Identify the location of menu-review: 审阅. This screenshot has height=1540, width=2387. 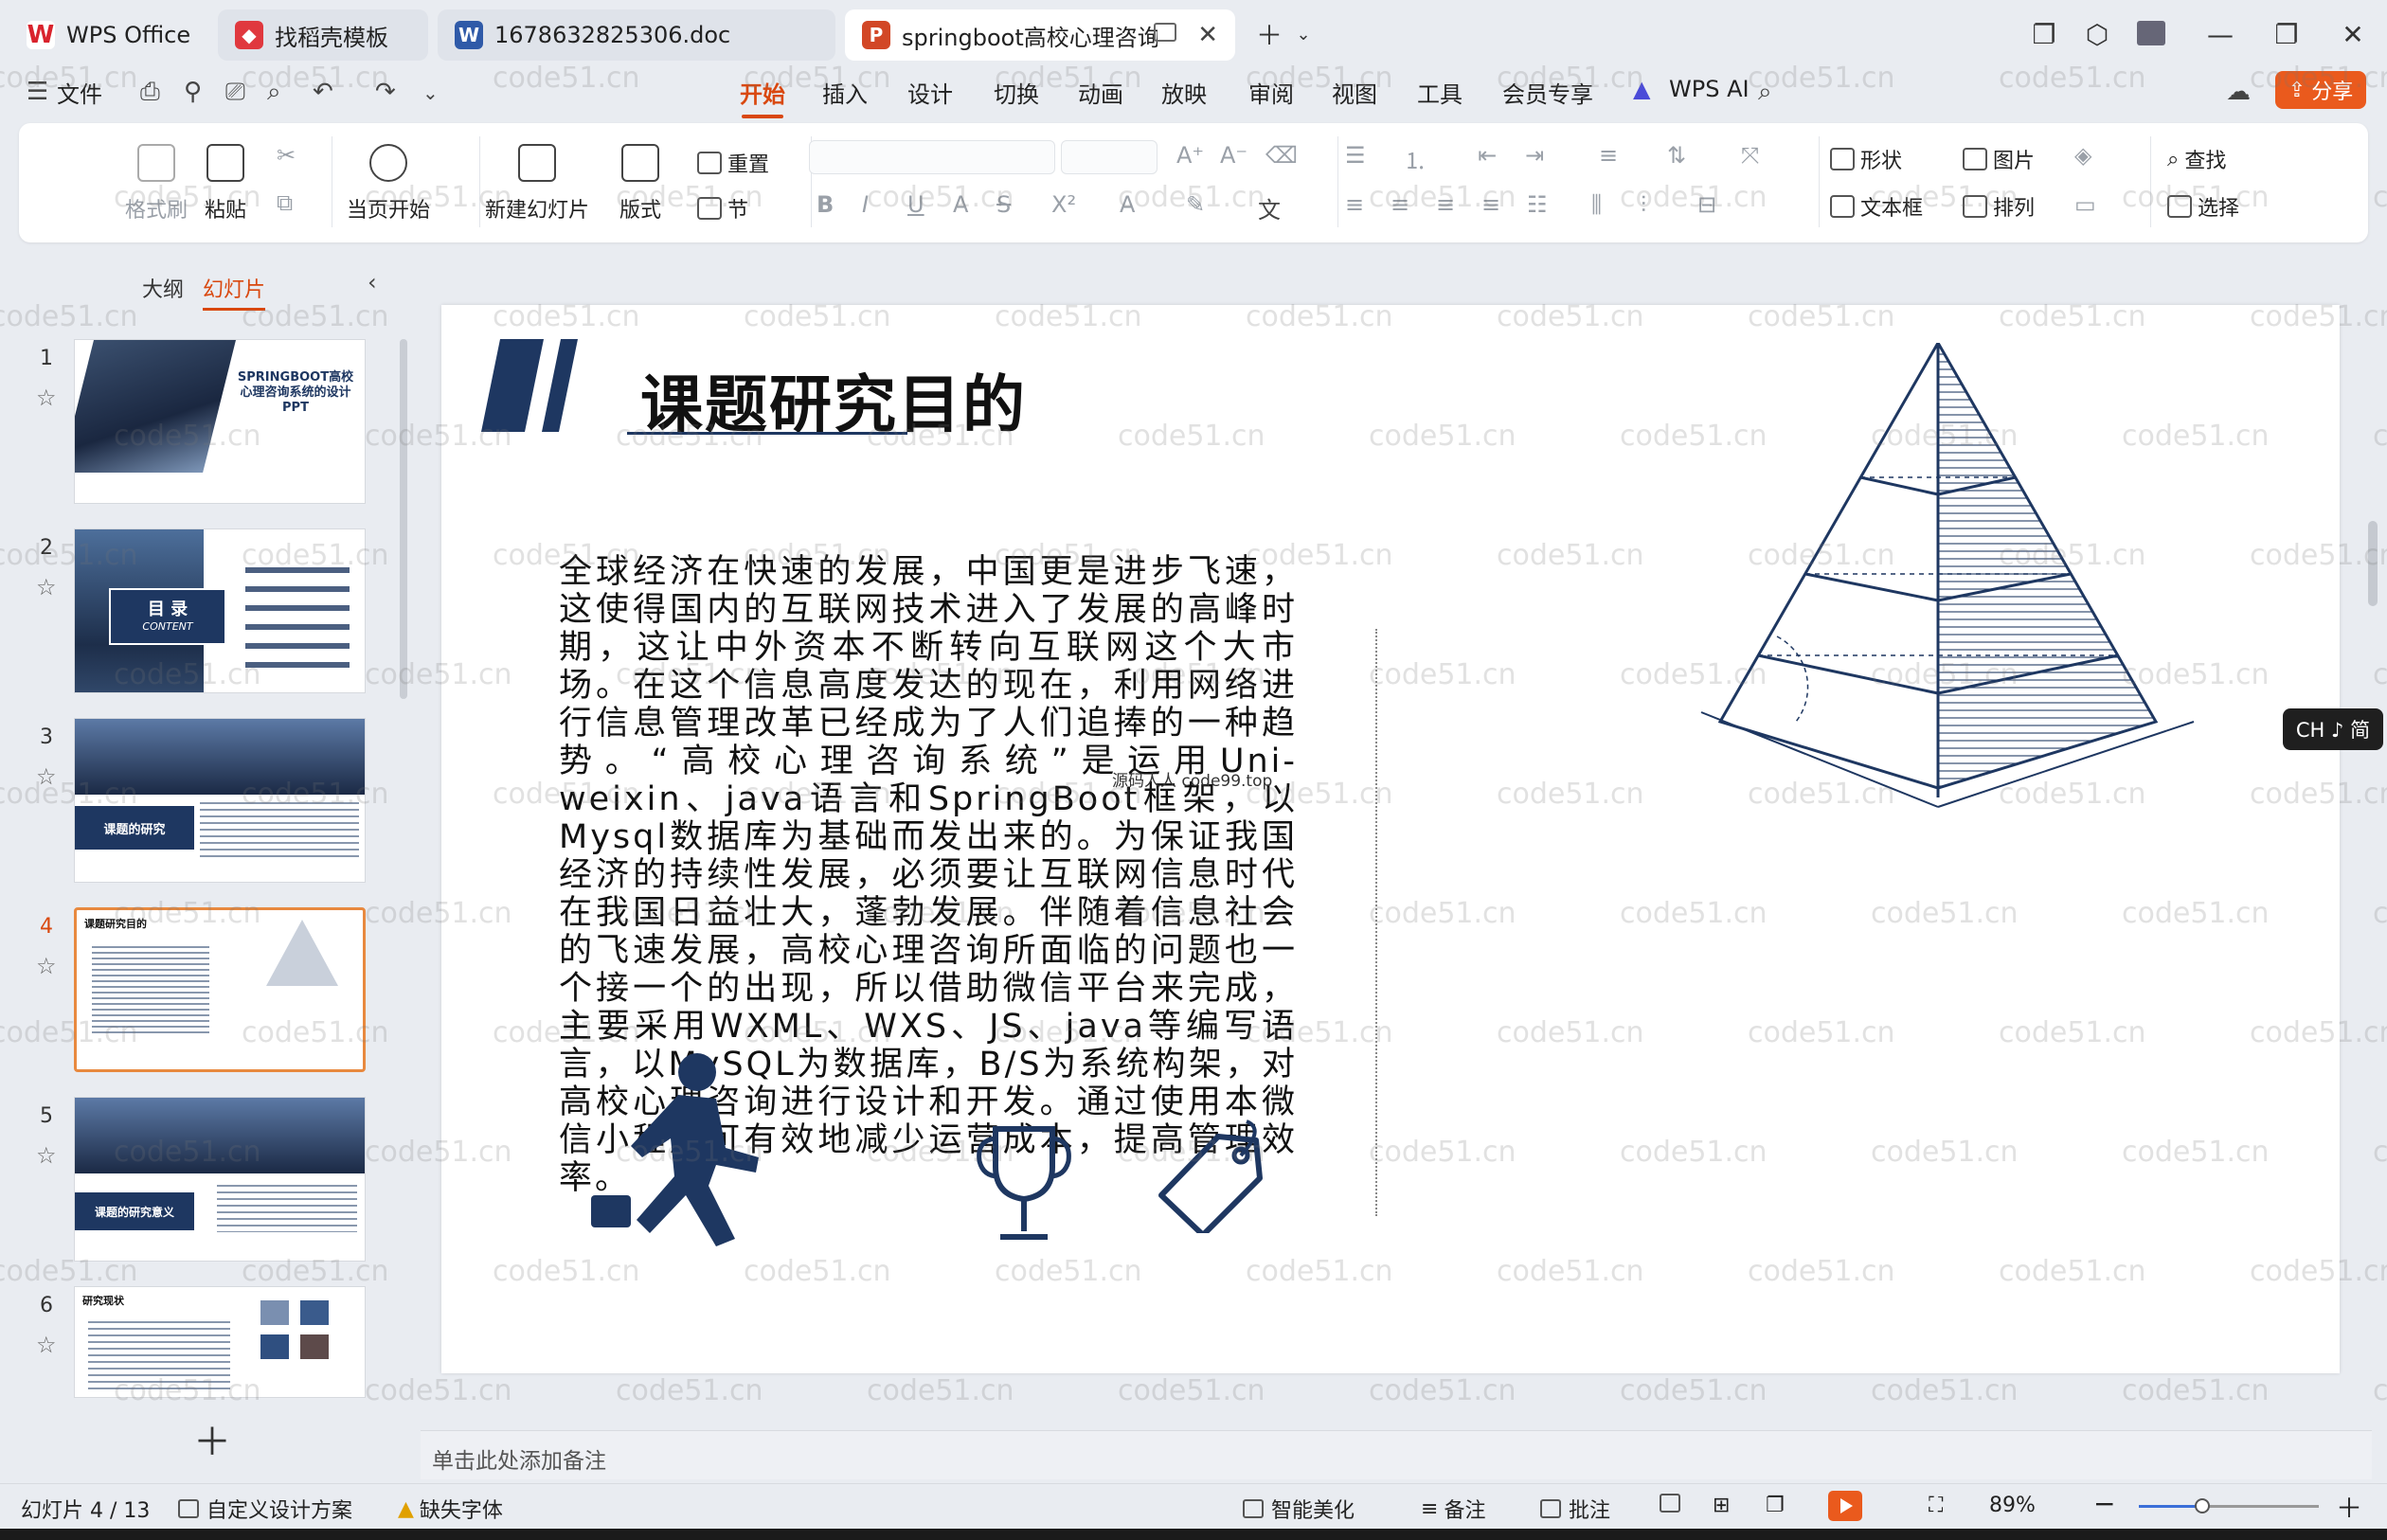
(1271, 93).